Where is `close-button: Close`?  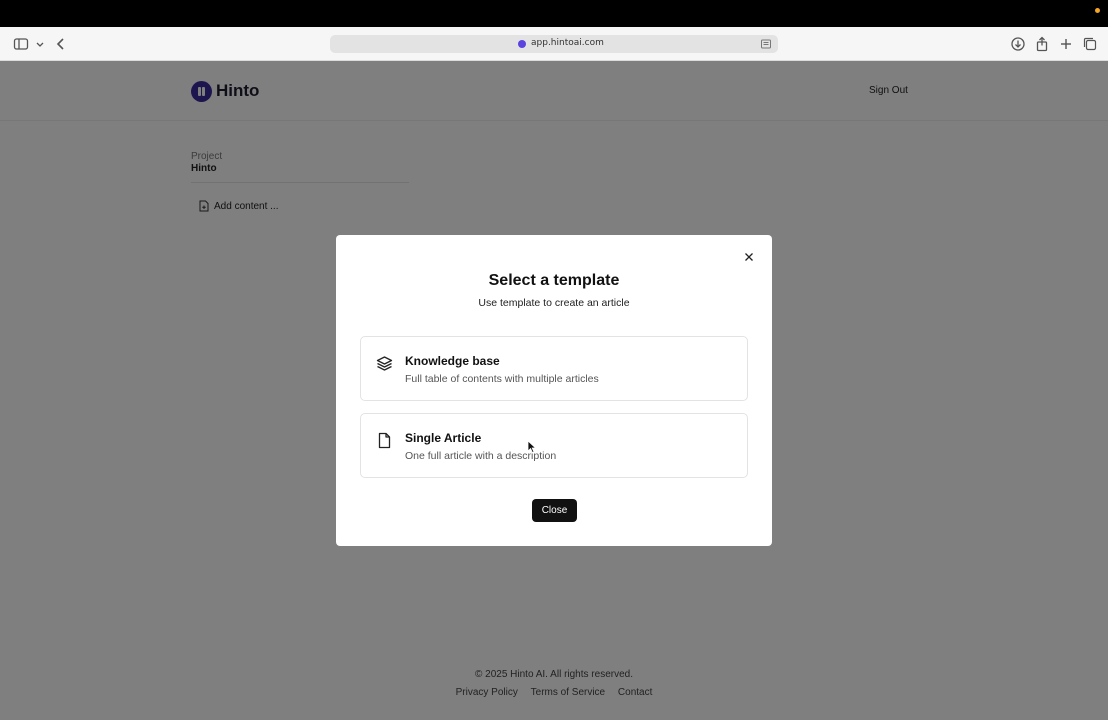
close-button: Close is located at coordinates (554, 510).